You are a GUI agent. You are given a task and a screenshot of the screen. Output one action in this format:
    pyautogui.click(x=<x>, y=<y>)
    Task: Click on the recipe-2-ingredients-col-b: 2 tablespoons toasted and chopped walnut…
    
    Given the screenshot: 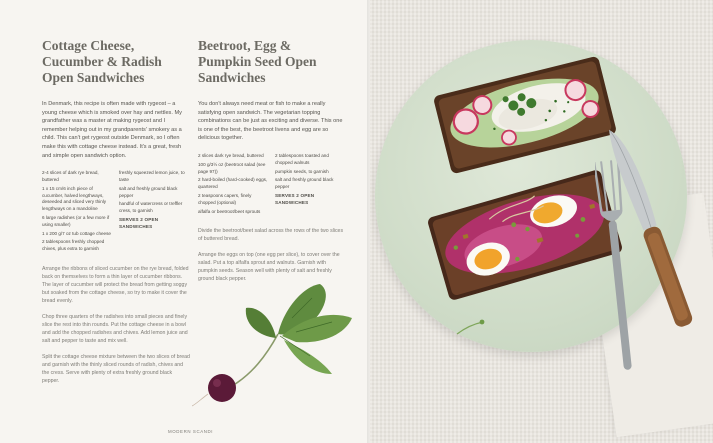 What is the action you would take?
    pyautogui.click(x=310, y=185)
    